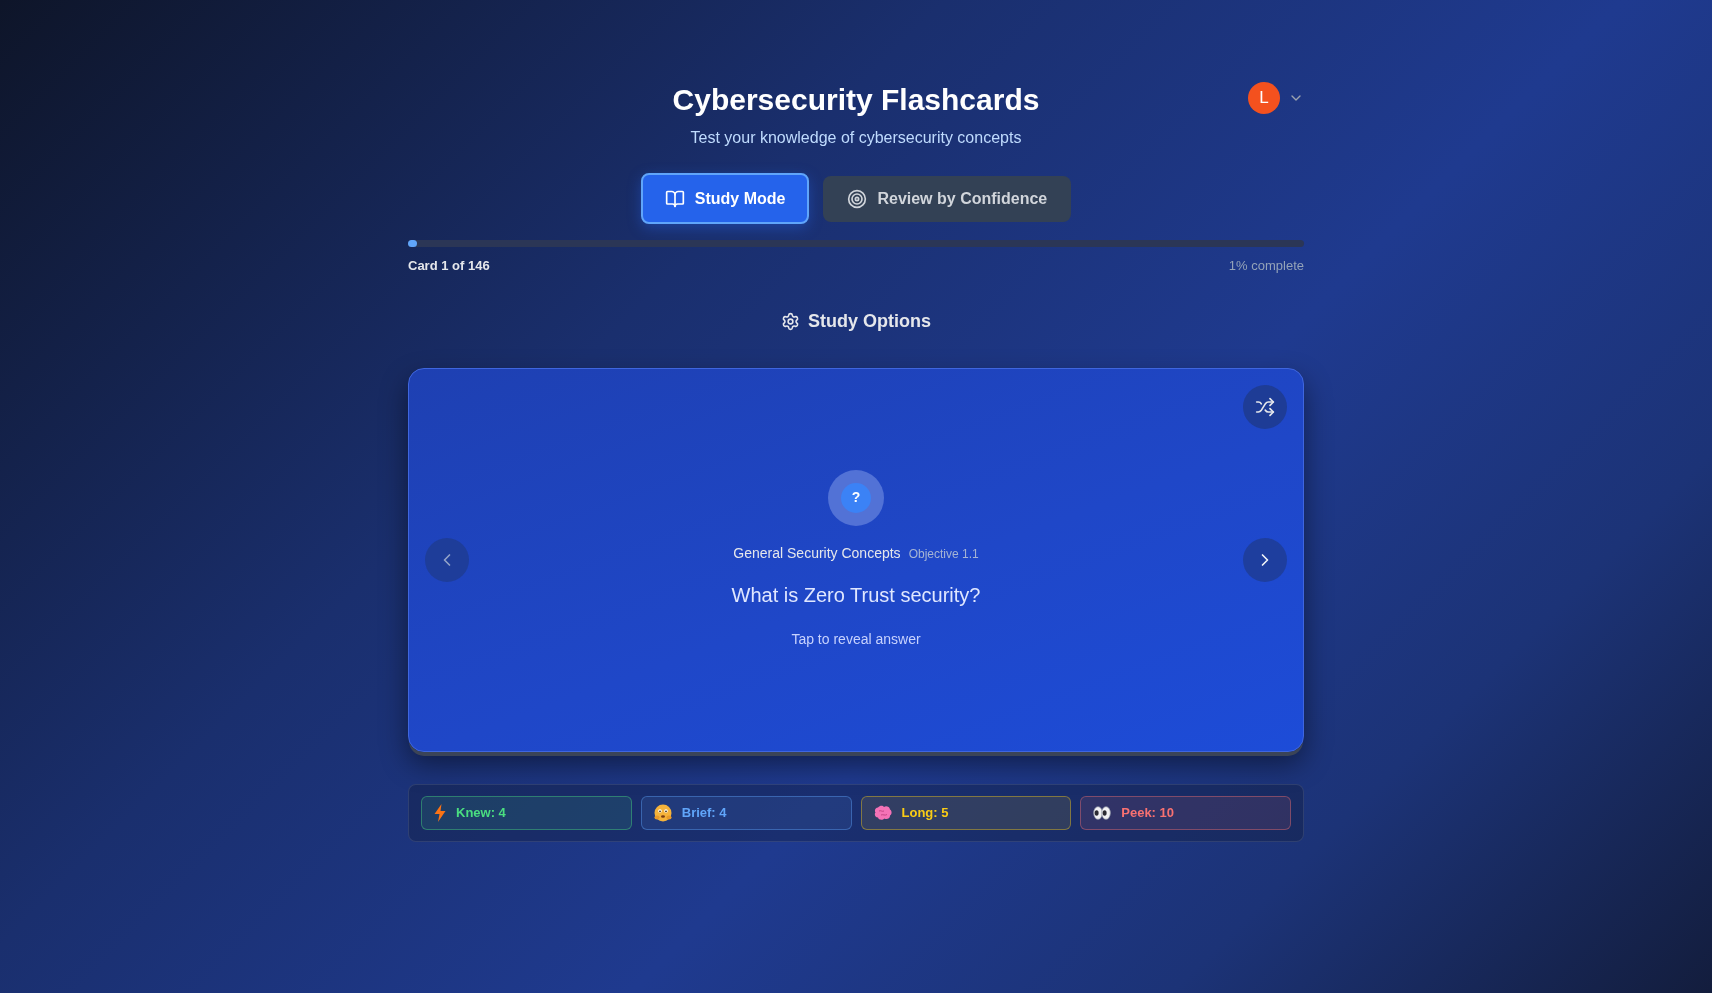 This screenshot has width=1712, height=993. Describe the element at coordinates (725, 198) in the screenshot. I see `mode-tab: Study Mode` at that location.